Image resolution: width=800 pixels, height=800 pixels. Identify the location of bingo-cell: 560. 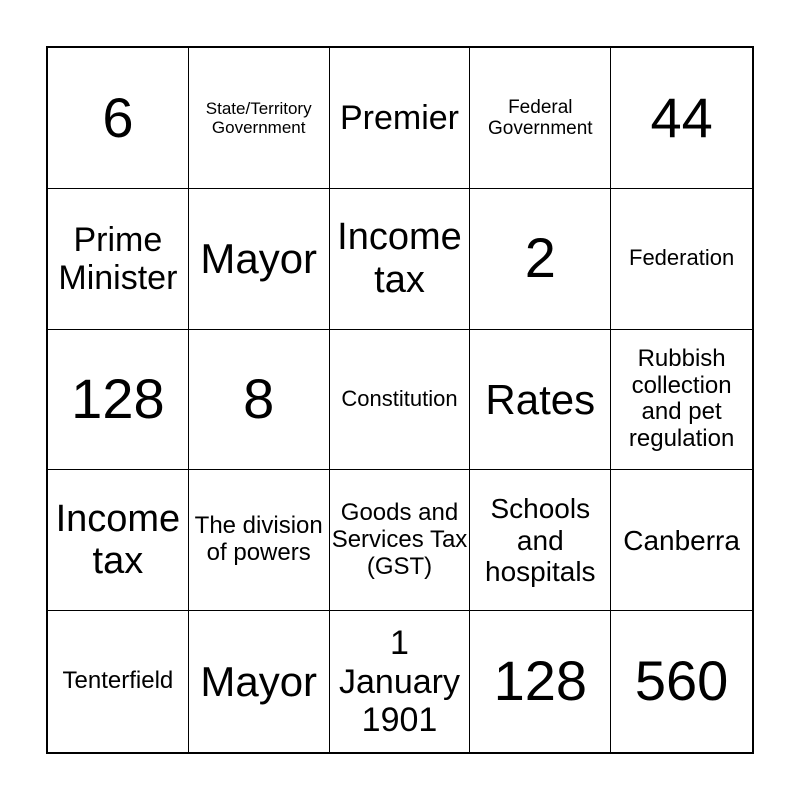
(681, 681).